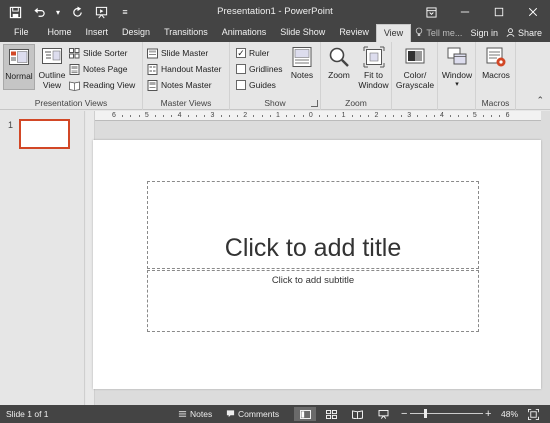  What do you see at coordinates (339, 75) in the screenshot?
I see `zoom-label: Zoom` at bounding box center [339, 75].